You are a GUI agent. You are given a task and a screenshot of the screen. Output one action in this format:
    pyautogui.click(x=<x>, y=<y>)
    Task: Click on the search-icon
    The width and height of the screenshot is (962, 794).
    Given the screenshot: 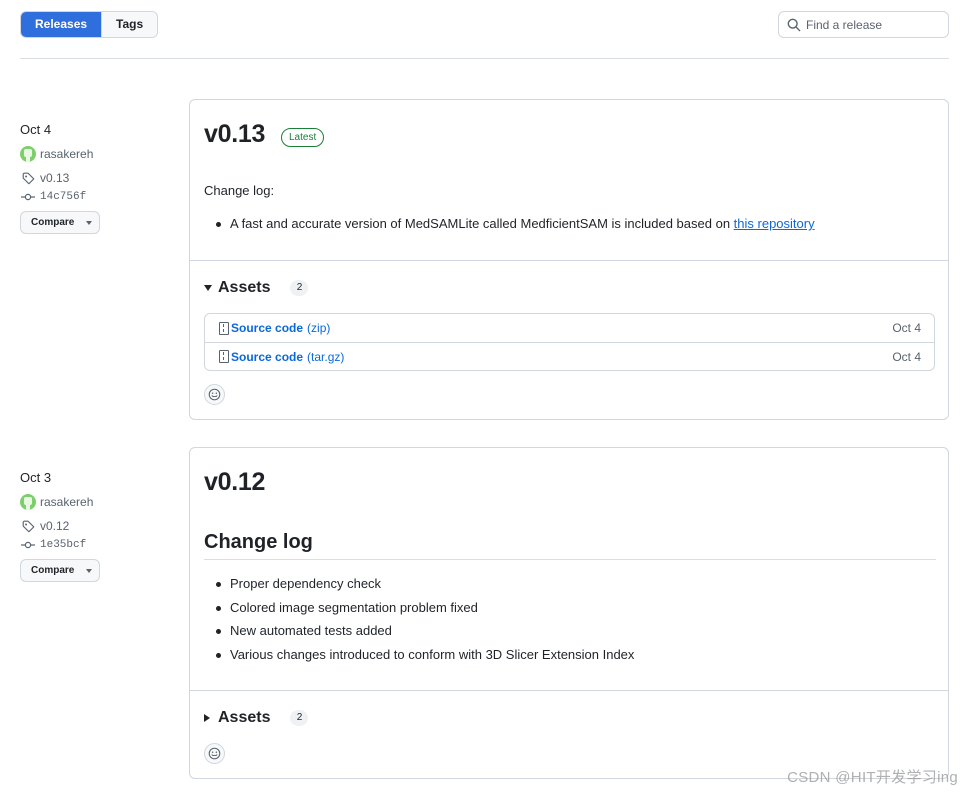 What is the action you would take?
    pyautogui.click(x=794, y=25)
    